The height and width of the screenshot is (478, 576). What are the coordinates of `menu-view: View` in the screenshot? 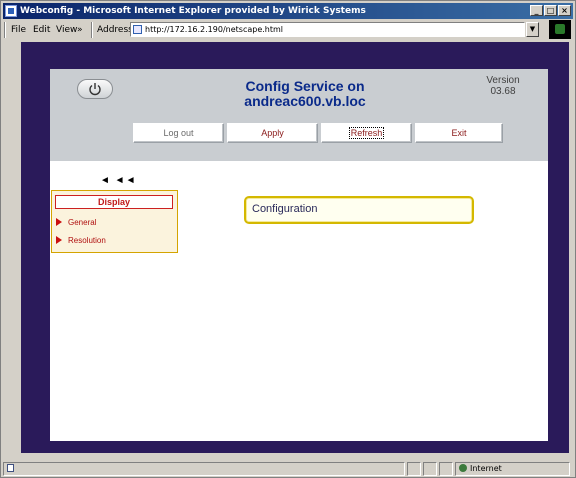 It's located at (66, 30).